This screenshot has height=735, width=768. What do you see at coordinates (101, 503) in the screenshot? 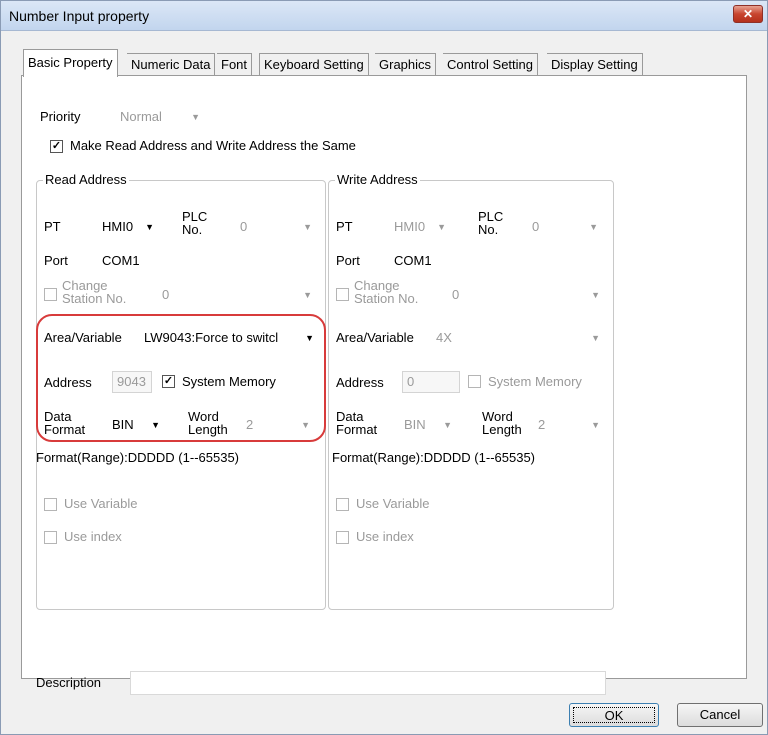
I see `read-use-variable-label: Use Variable` at bounding box center [101, 503].